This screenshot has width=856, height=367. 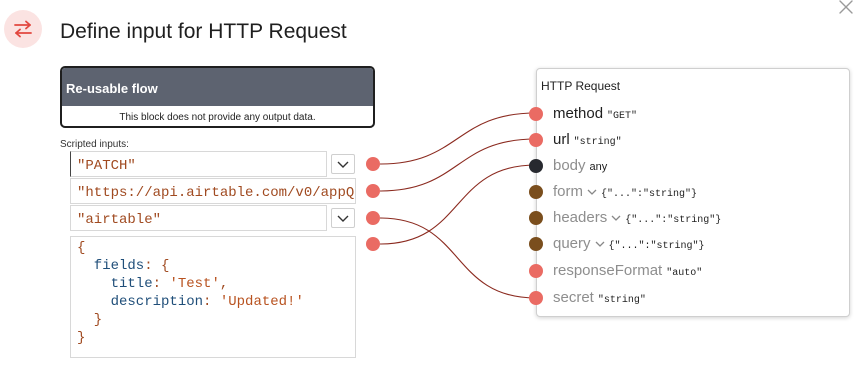 I want to click on code-token: : {, so click(x=157, y=266).